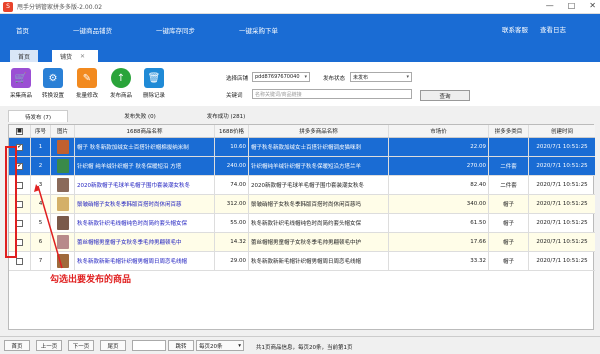 The image size is (600, 354). Describe the element at coordinates (226, 116) in the screenshot. I see `subtab-success: 发布成功 (281)` at that location.